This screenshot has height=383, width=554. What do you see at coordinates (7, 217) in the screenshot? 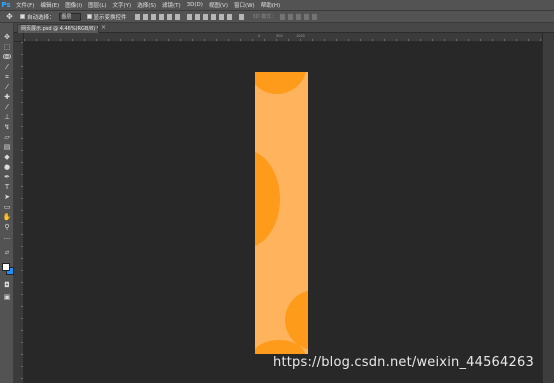
I see `hand-tool-icon: ✋` at bounding box center [7, 217].